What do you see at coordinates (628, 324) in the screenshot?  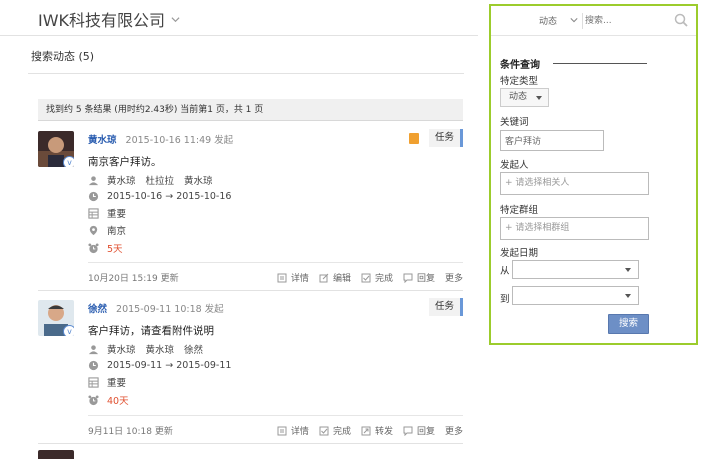 I see `search-button: 搜索` at bounding box center [628, 324].